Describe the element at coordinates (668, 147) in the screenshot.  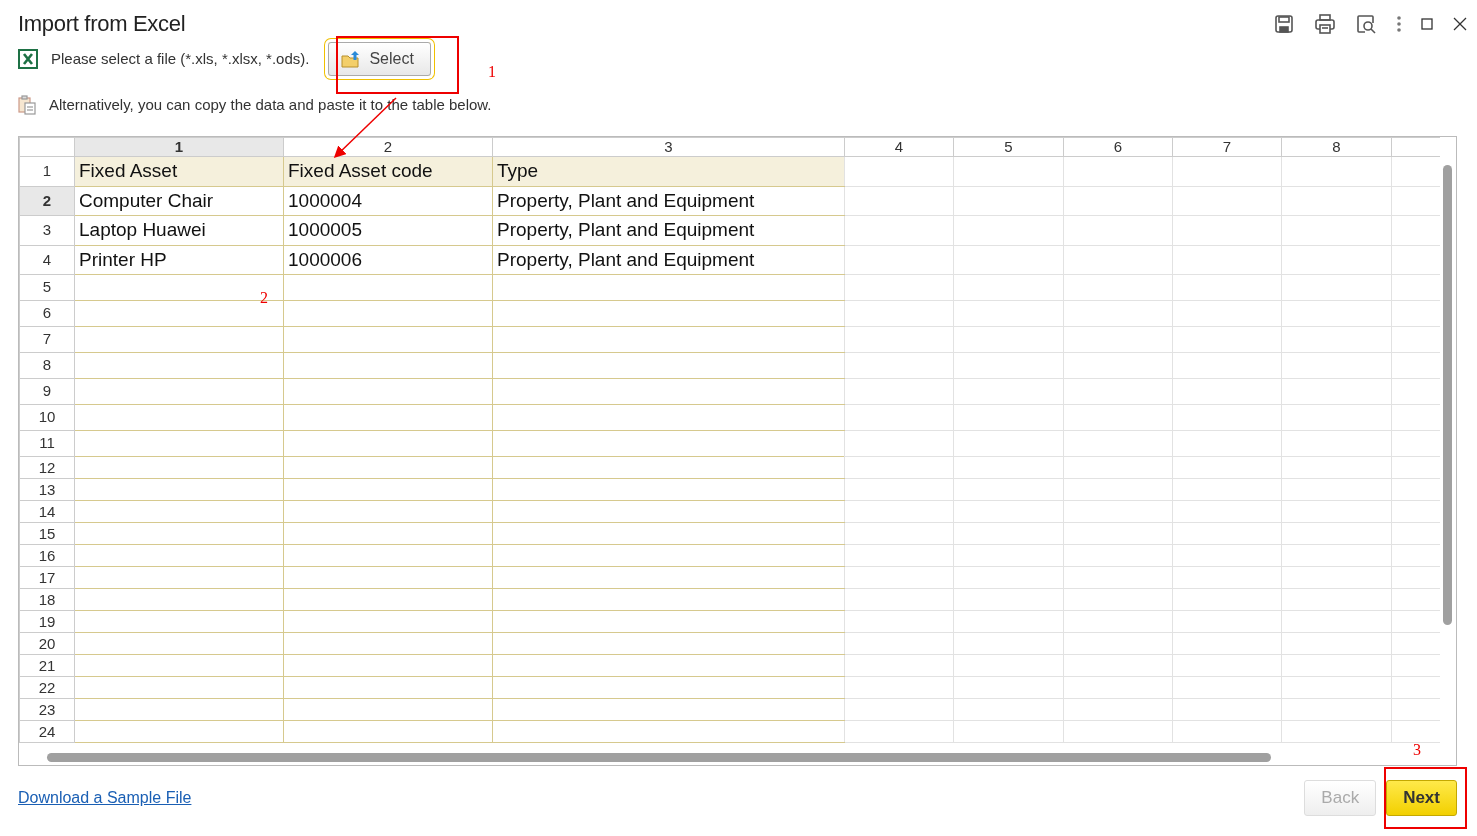
I see `column-header: 3` at that location.